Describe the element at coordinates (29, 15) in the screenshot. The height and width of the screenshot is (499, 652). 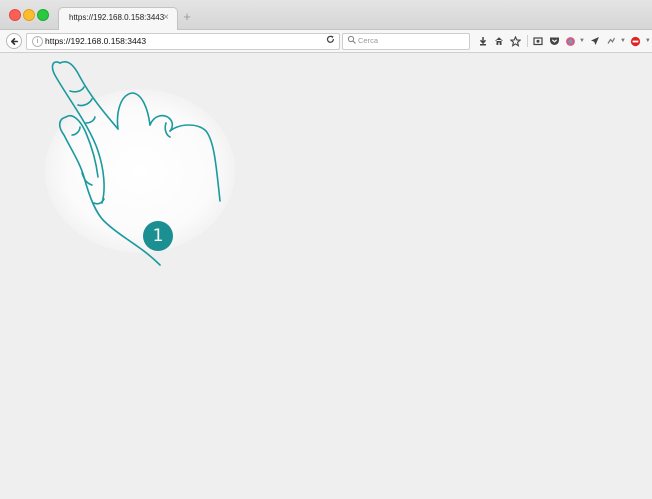
I see `window-minimize-button` at that location.